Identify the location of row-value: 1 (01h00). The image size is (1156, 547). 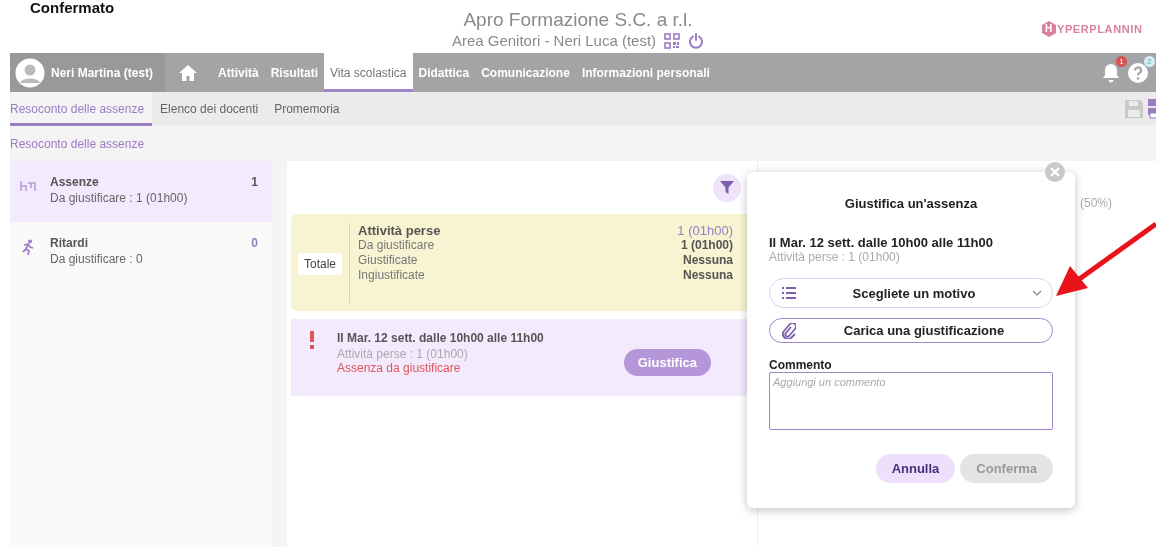
(706, 245).